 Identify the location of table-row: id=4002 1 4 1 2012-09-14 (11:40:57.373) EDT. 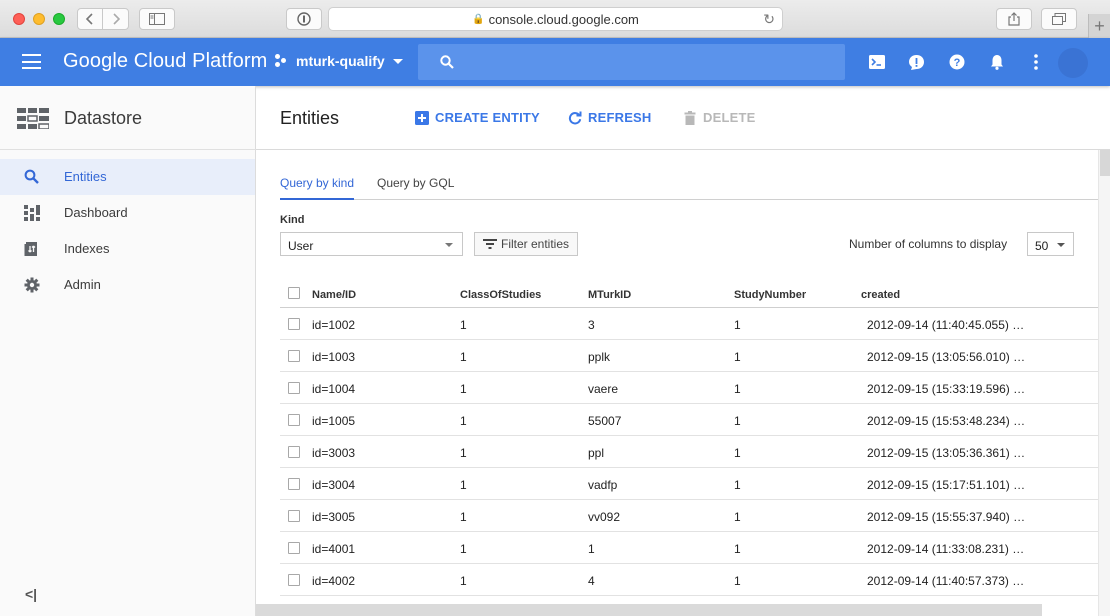
(689, 580).